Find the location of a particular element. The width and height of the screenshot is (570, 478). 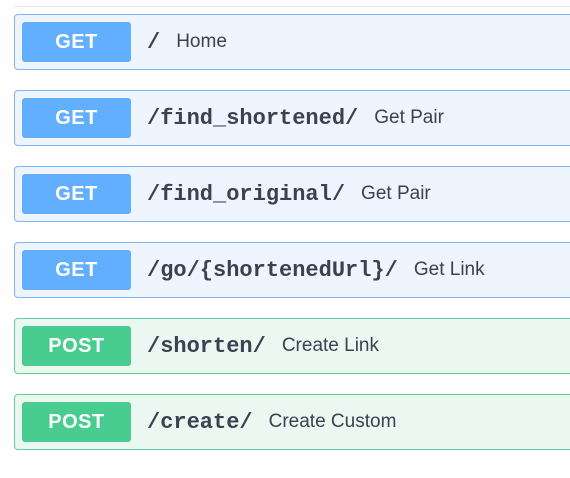

operation-path: /find_shortened/ is located at coordinates (253, 118).